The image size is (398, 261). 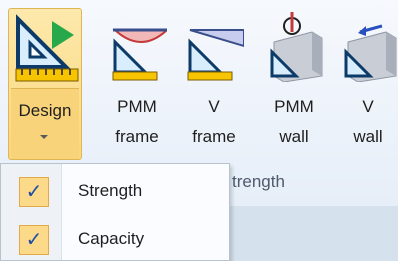 What do you see at coordinates (368, 87) in the screenshot?
I see `v-wall-button: V wall` at bounding box center [368, 87].